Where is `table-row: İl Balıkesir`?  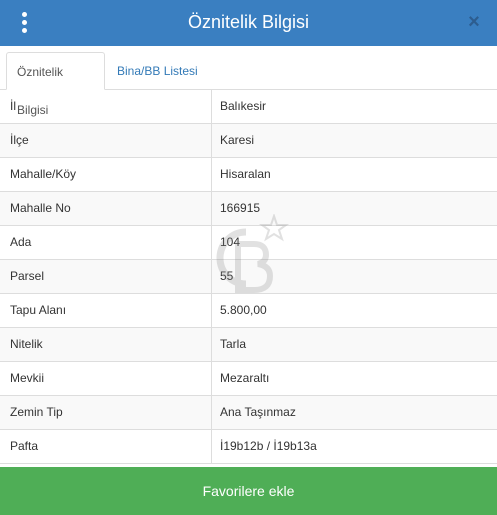
table-row: İl Balıkesir is located at coordinates (248, 107).